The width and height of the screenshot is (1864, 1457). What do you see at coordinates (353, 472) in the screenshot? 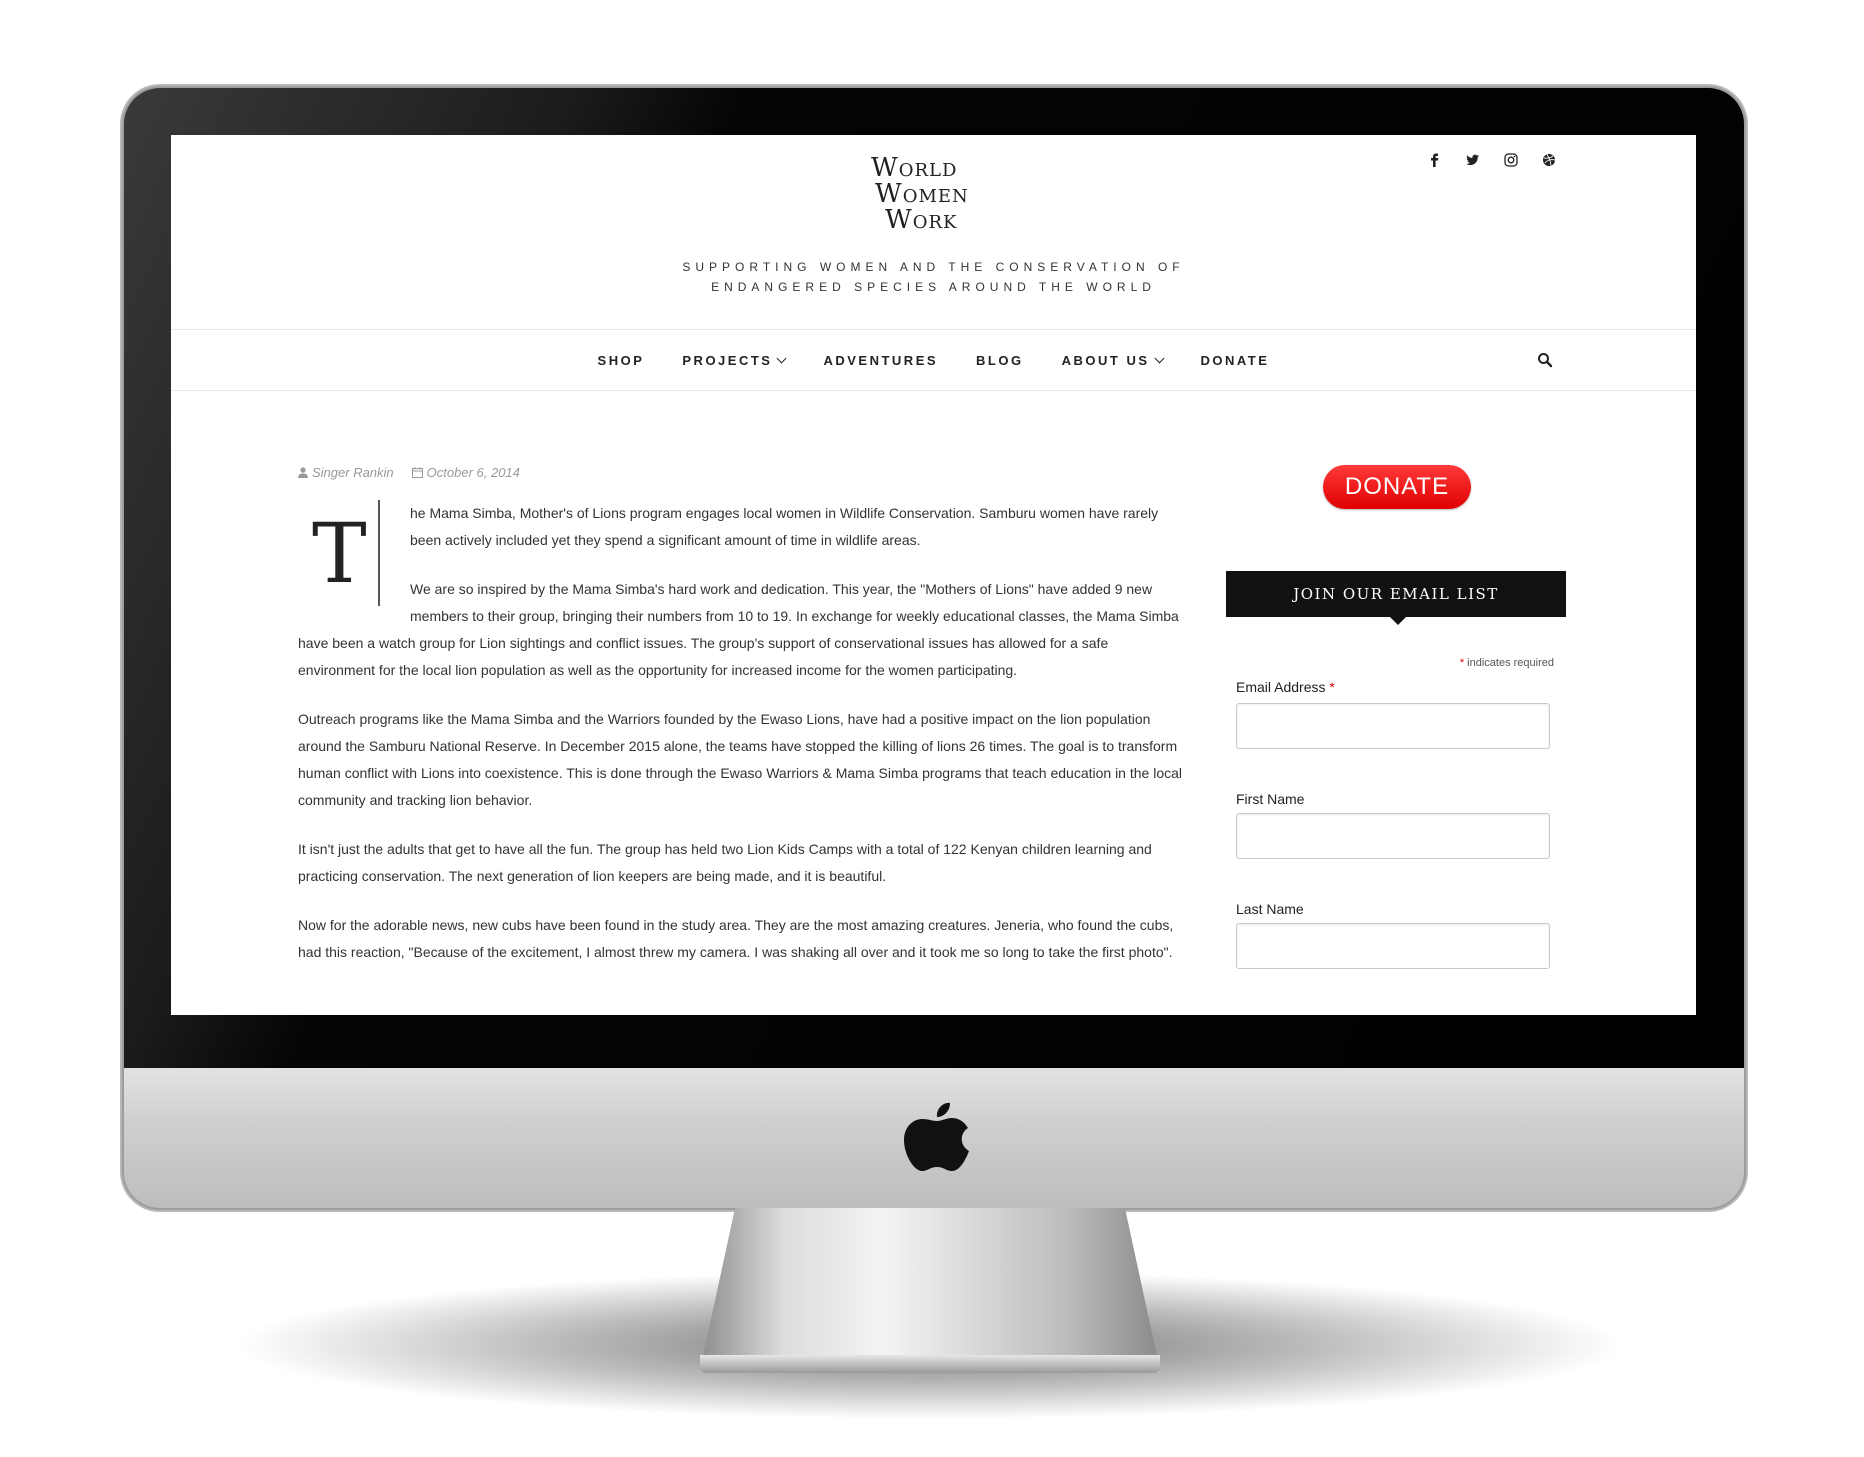
I see `post-author-name: Singer Rankin` at bounding box center [353, 472].